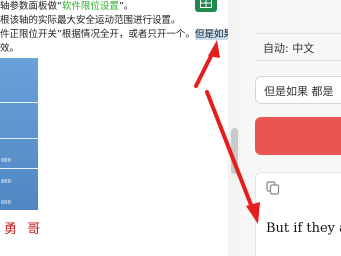 The width and height of the screenshot is (341, 256). Describe the element at coordinates (273, 188) in the screenshot. I see `copy-icon` at that location.